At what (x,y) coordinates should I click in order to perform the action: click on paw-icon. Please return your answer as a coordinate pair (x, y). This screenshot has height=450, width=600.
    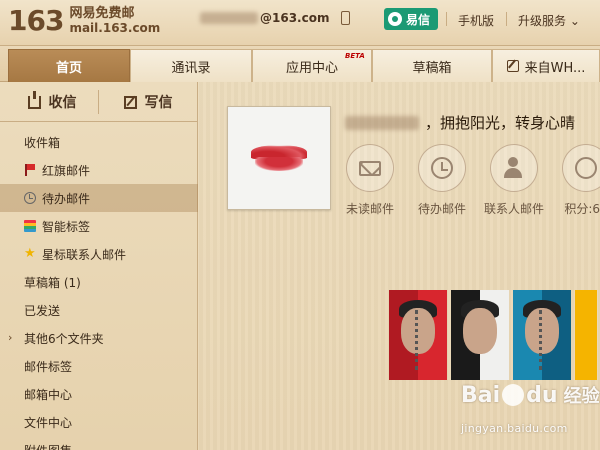
    Looking at the image, I should click on (513, 395).